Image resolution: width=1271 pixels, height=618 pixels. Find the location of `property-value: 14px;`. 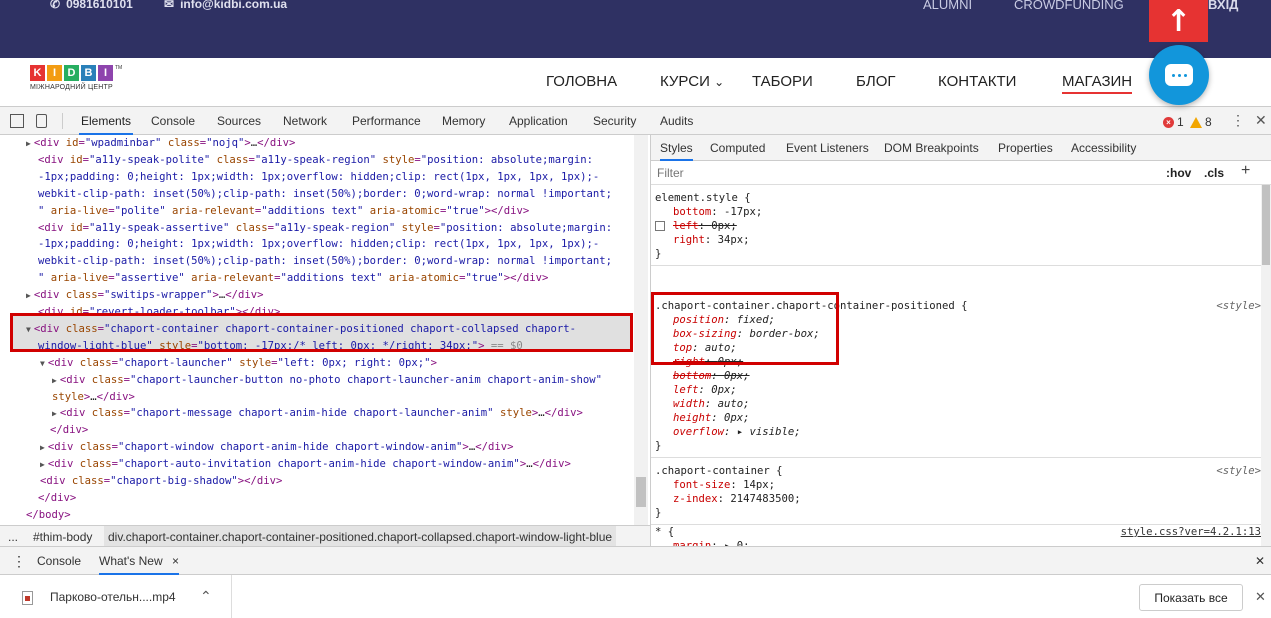

property-value: 14px; is located at coordinates (759, 485).